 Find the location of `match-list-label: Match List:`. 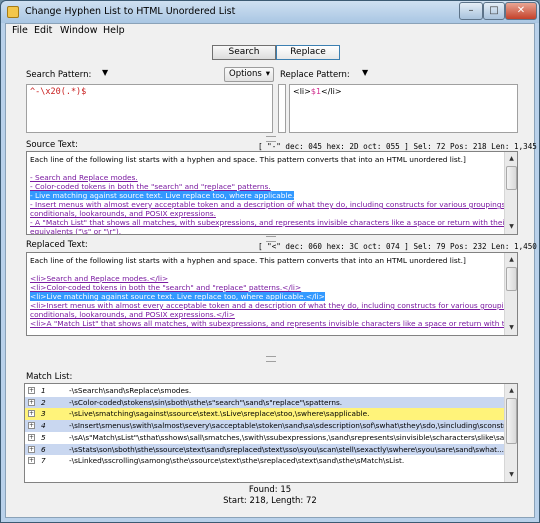

match-list-label: Match List: is located at coordinates (49, 377).